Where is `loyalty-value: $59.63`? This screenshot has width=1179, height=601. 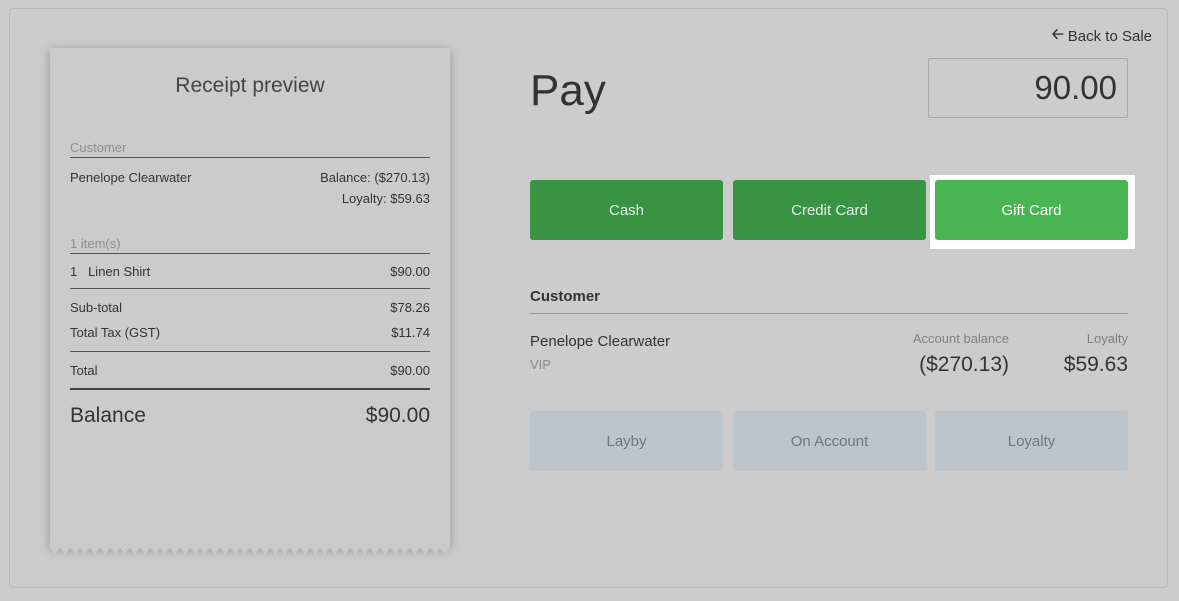
loyalty-value: $59.63 is located at coordinates (1095, 364).